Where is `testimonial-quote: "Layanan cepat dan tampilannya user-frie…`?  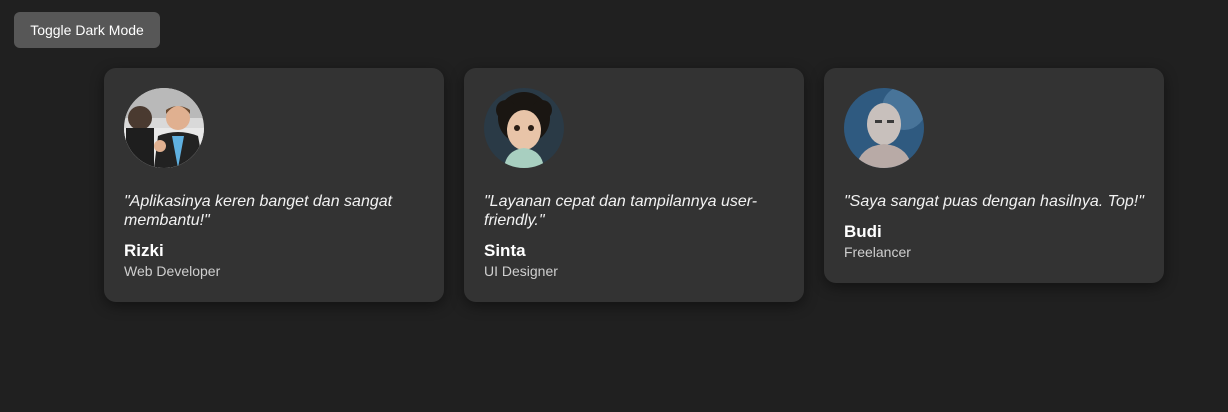 testimonial-quote: "Layanan cepat dan tampilannya user-frie… is located at coordinates (621, 211).